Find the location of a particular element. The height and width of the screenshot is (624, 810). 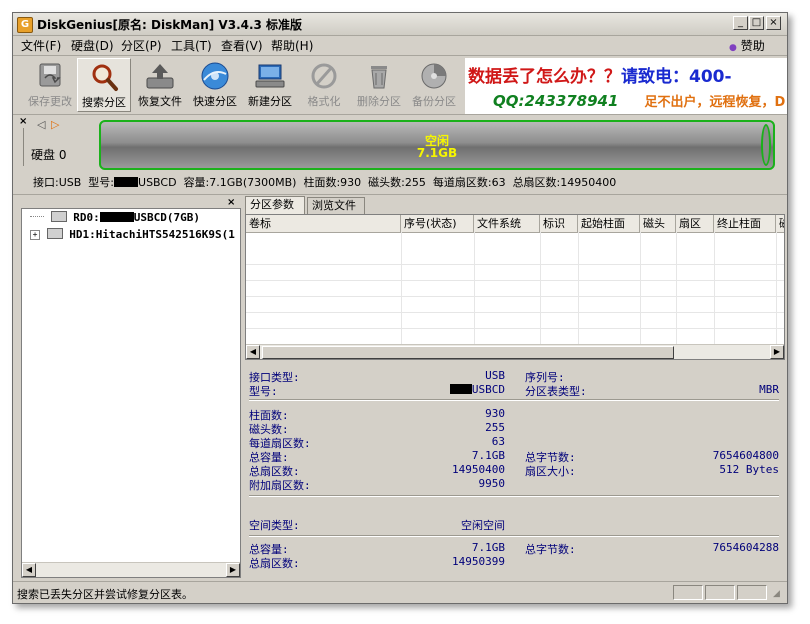

tree-node-hd1: + HD1:HitachiHTS542516K9S(1 is located at coordinates (132, 234).